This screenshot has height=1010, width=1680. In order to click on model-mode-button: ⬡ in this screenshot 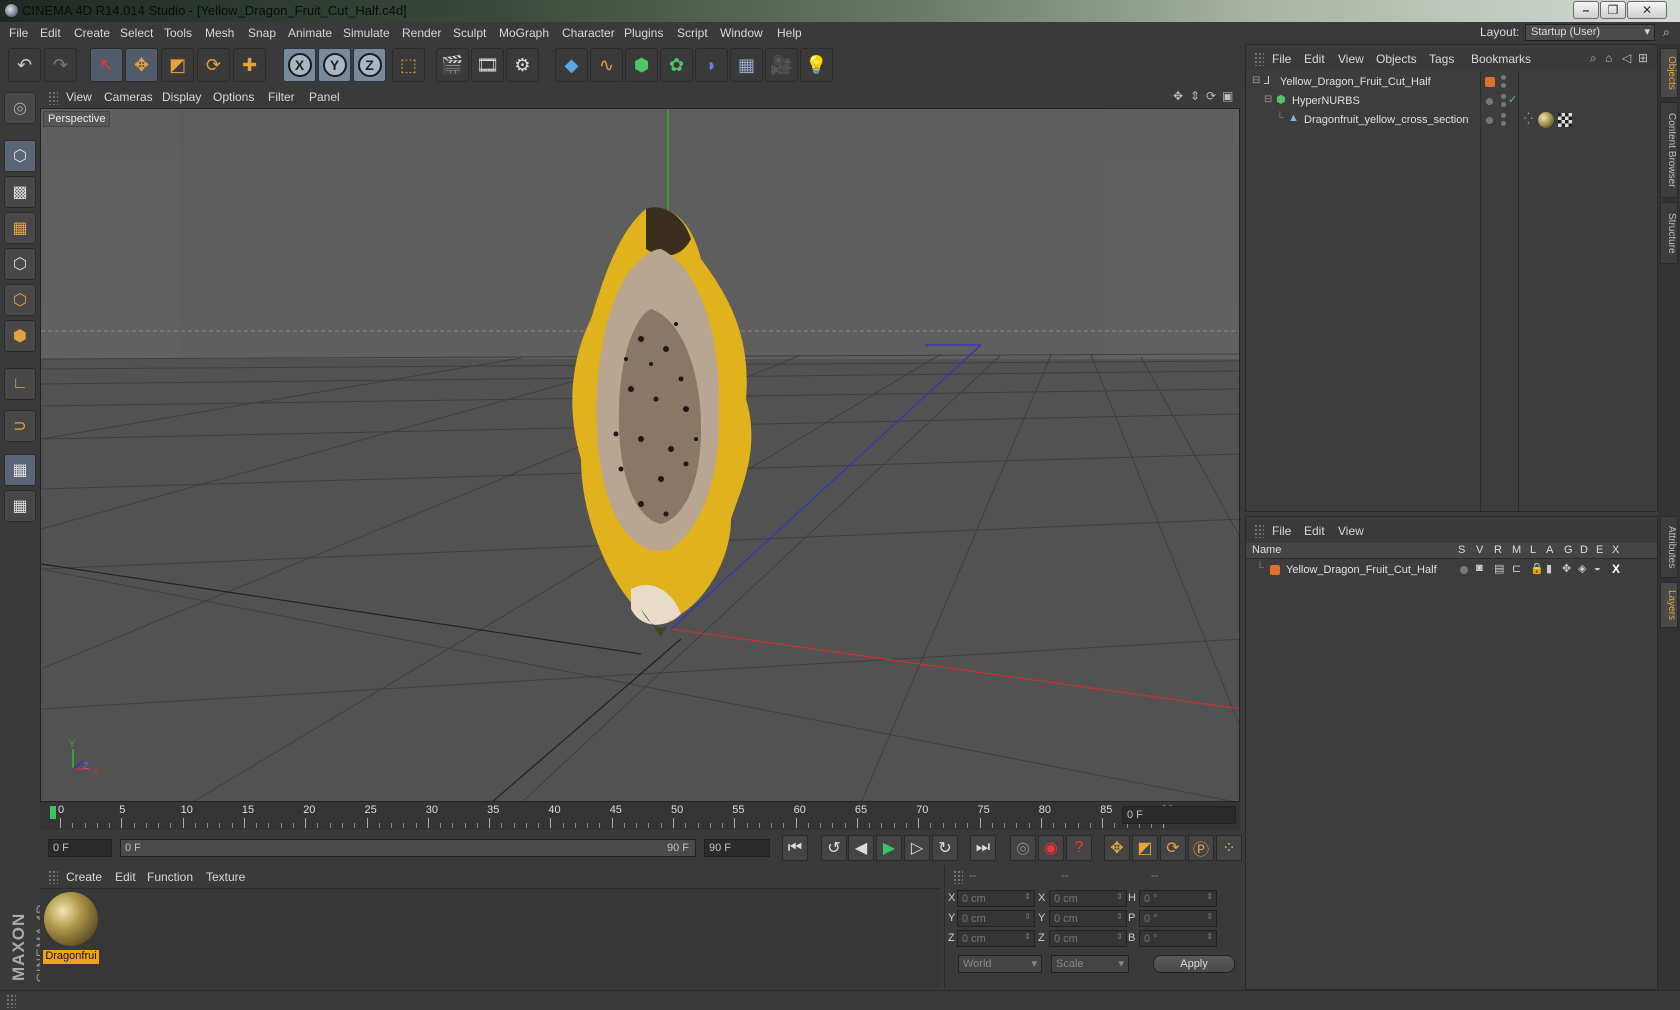, I will do `click(20, 156)`.